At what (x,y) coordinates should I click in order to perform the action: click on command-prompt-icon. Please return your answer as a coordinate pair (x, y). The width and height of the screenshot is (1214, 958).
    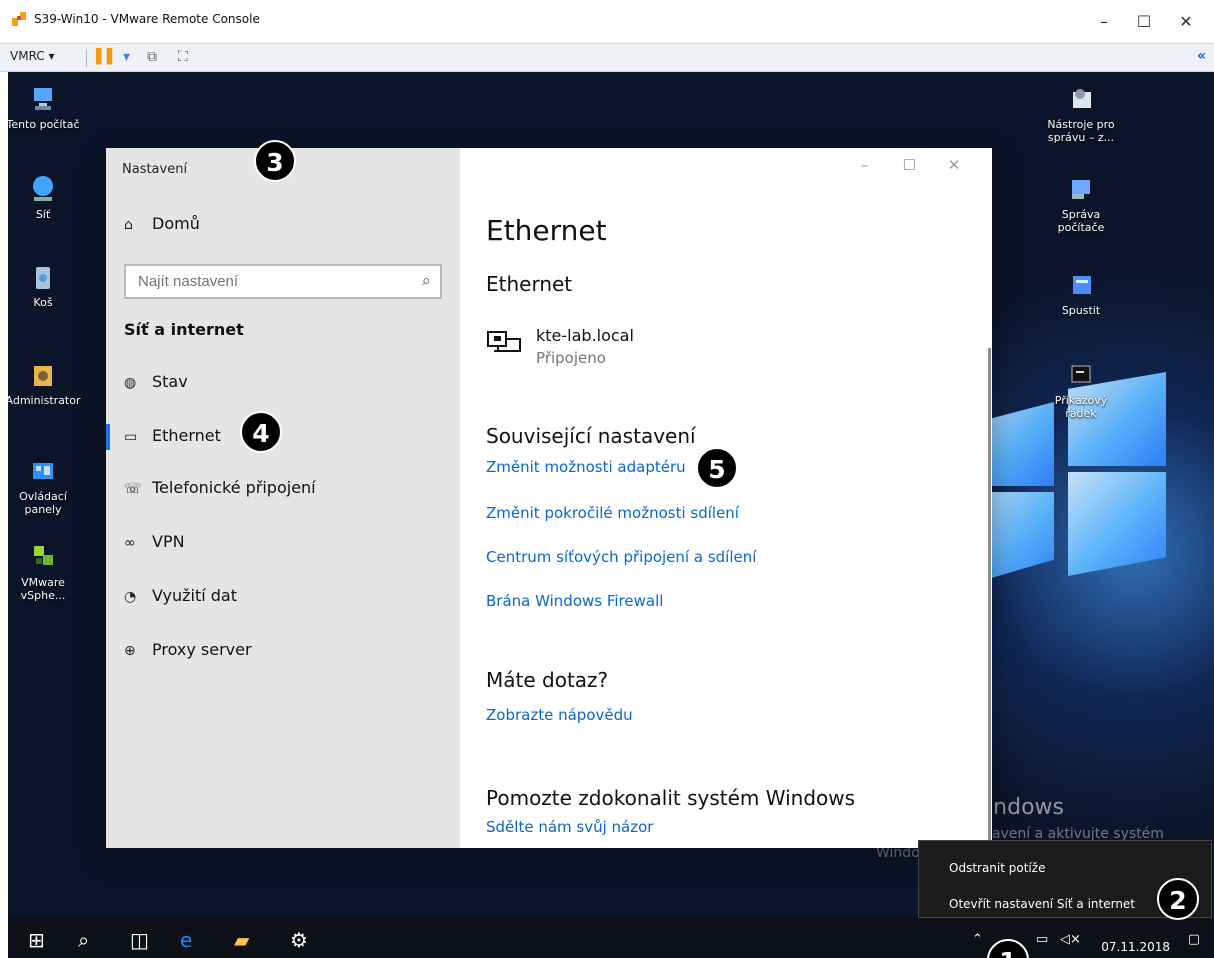
    Looking at the image, I should click on (1081, 374).